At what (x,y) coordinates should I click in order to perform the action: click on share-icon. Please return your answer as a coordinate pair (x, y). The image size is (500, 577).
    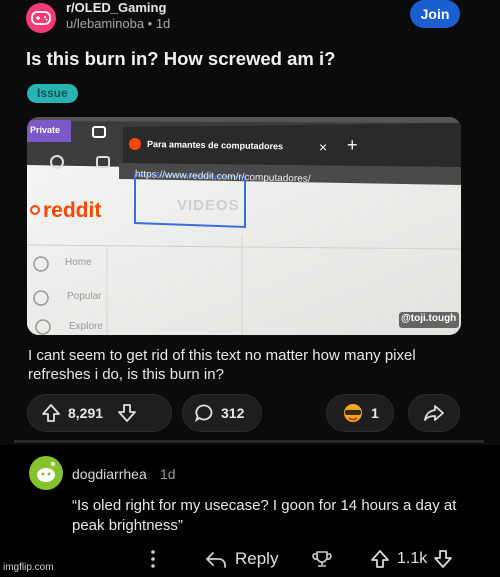
    Looking at the image, I should click on (434, 413).